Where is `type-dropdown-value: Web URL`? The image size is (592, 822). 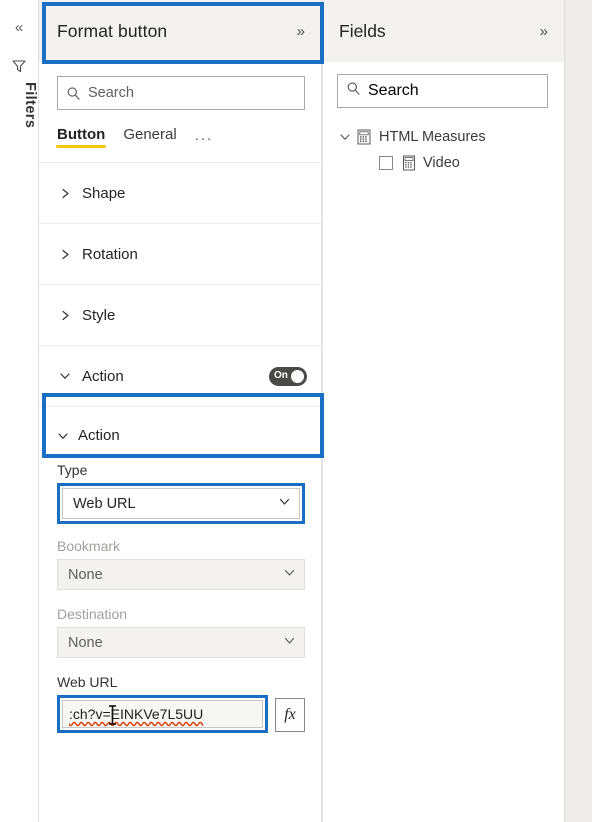
type-dropdown-value: Web URL is located at coordinates (104, 503).